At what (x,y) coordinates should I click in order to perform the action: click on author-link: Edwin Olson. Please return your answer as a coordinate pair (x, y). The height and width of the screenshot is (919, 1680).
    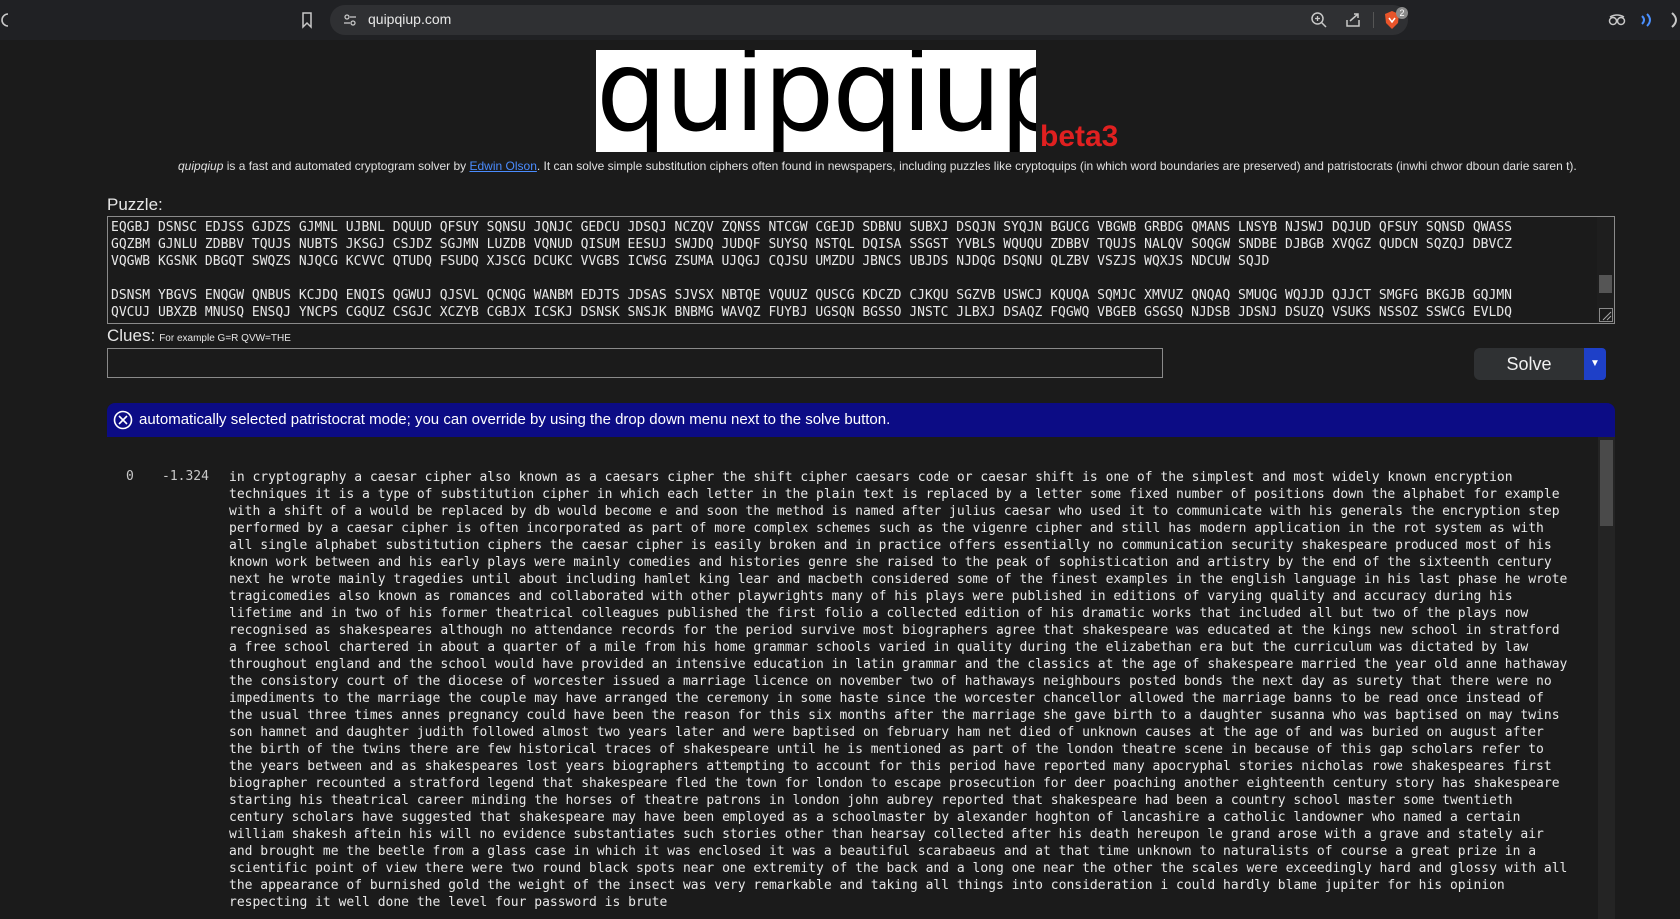
    Looking at the image, I should click on (503, 166).